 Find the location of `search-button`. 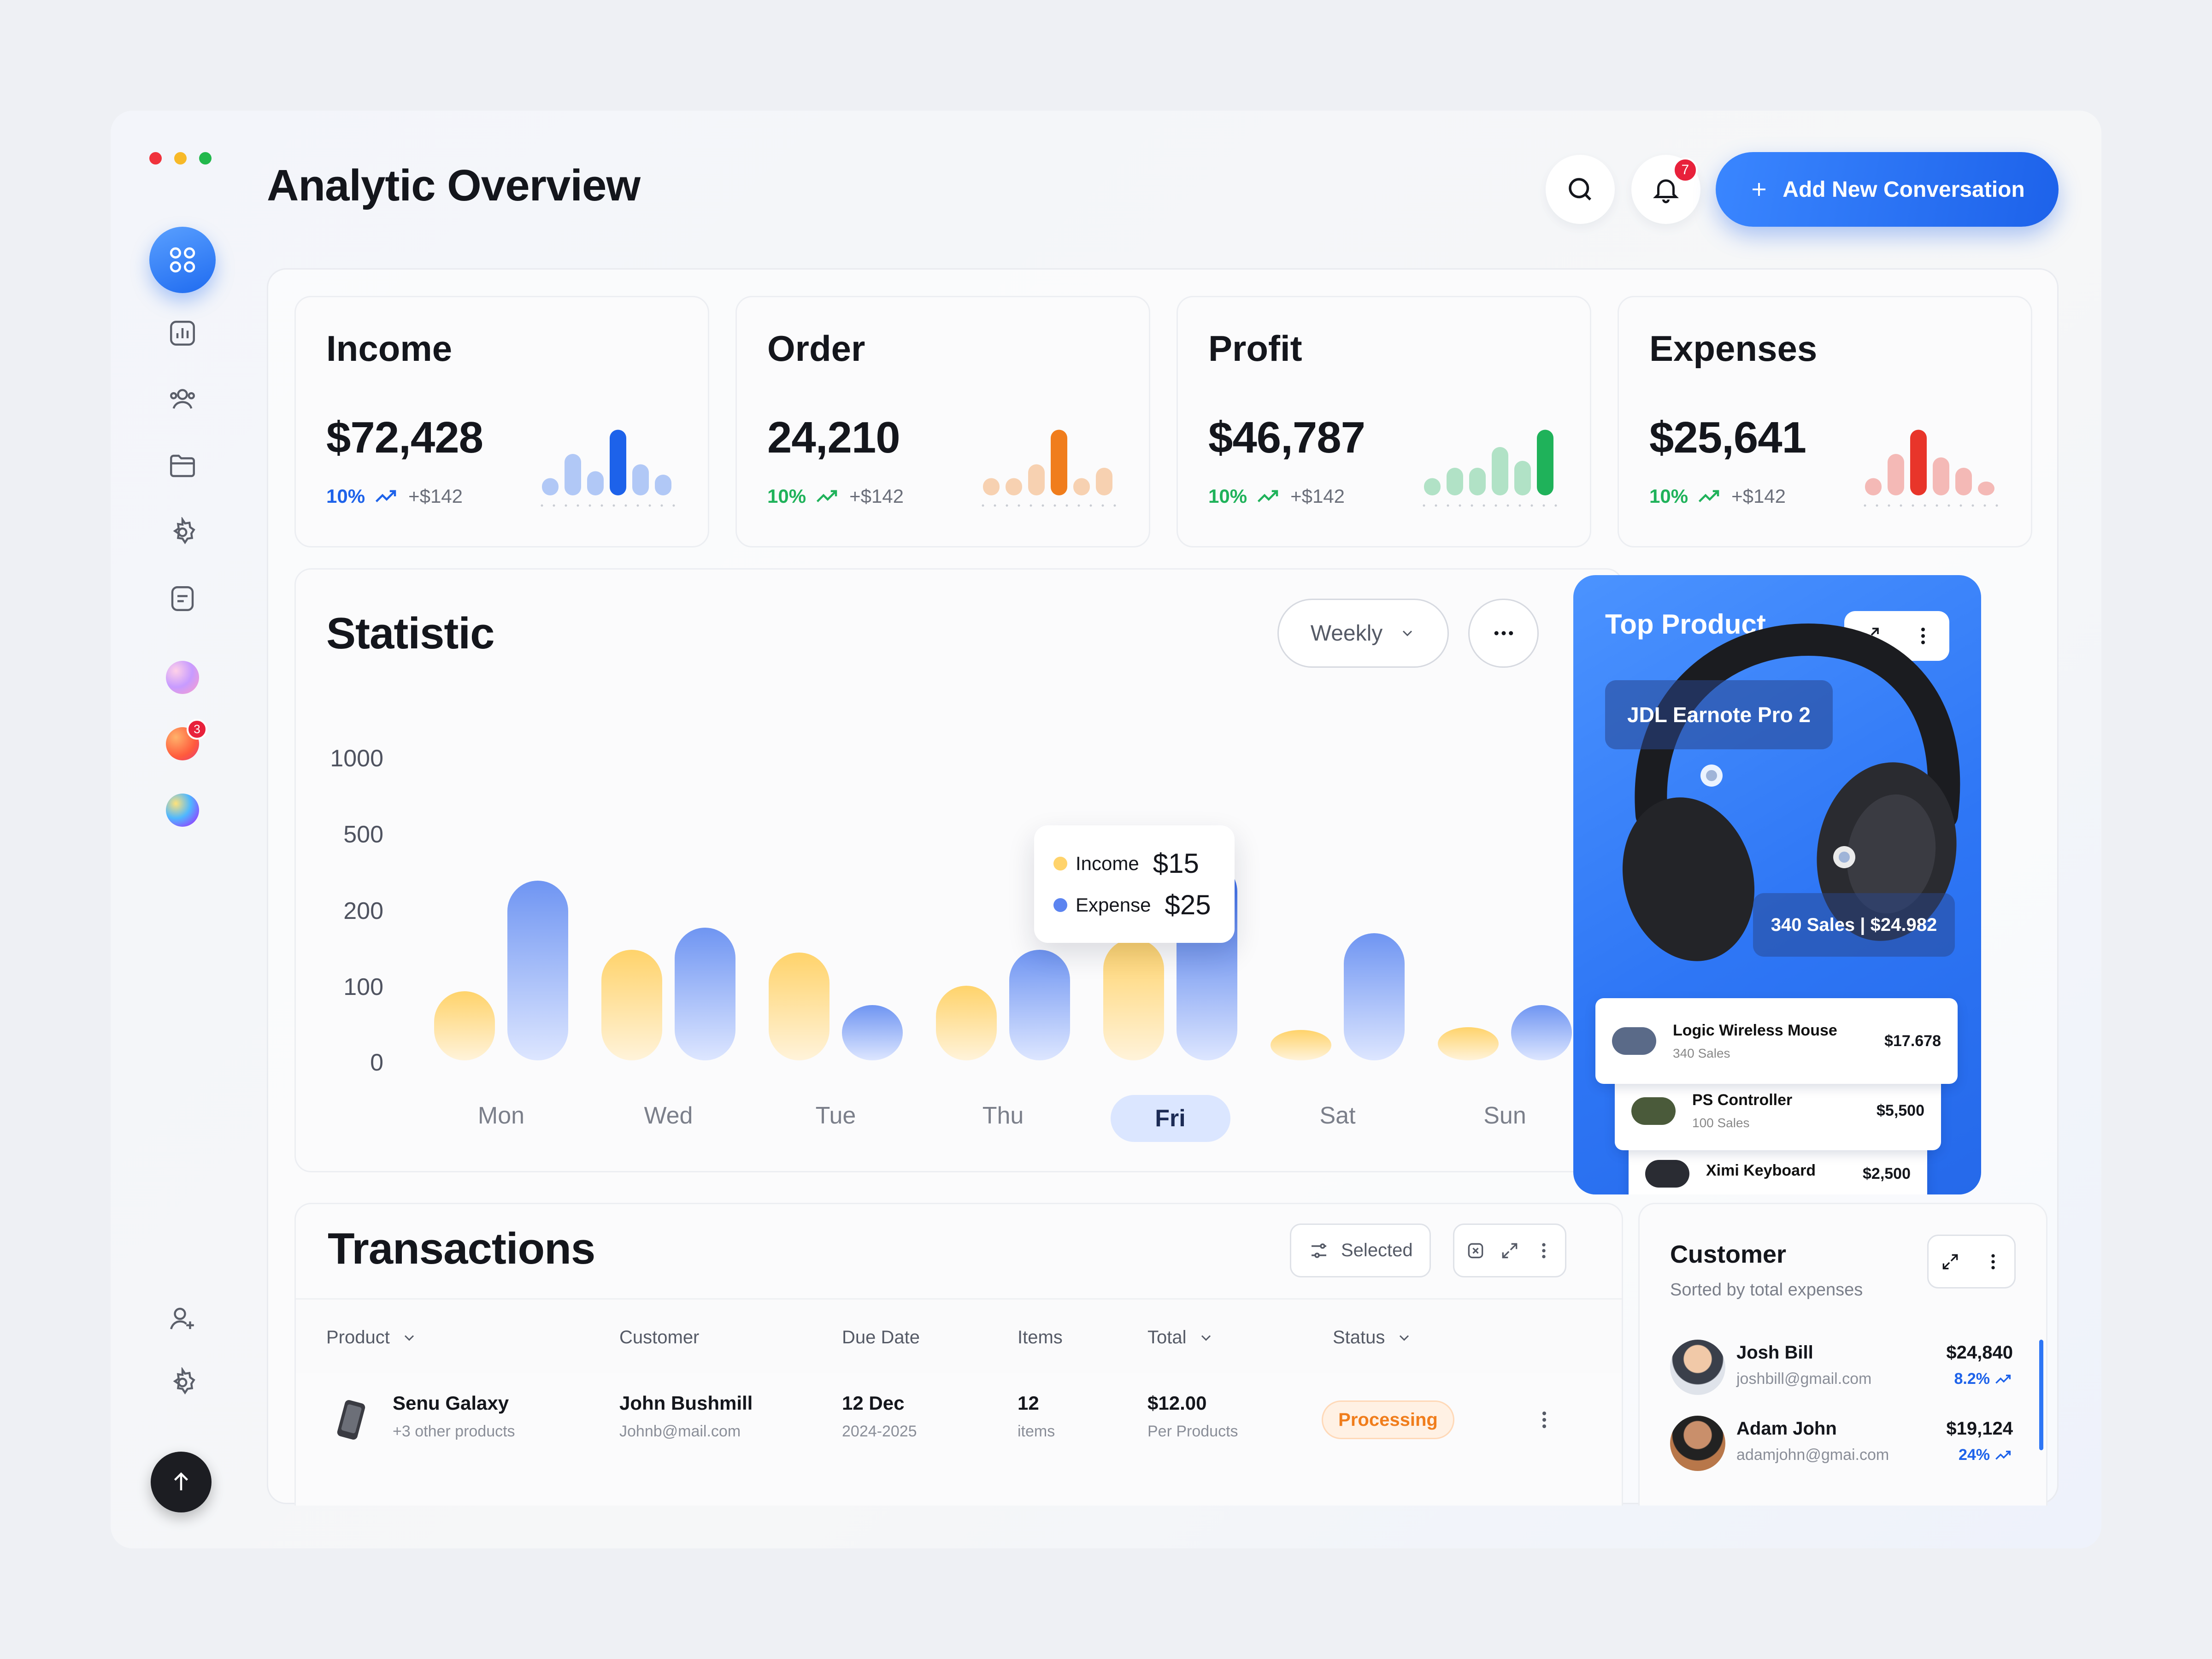

search-button is located at coordinates (1580, 189).